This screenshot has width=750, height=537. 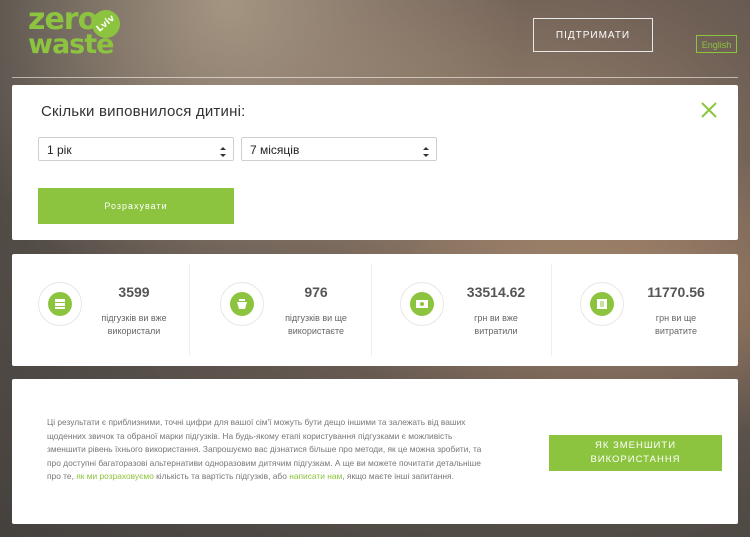 I want to click on language-switch-button: English, so click(x=716, y=44).